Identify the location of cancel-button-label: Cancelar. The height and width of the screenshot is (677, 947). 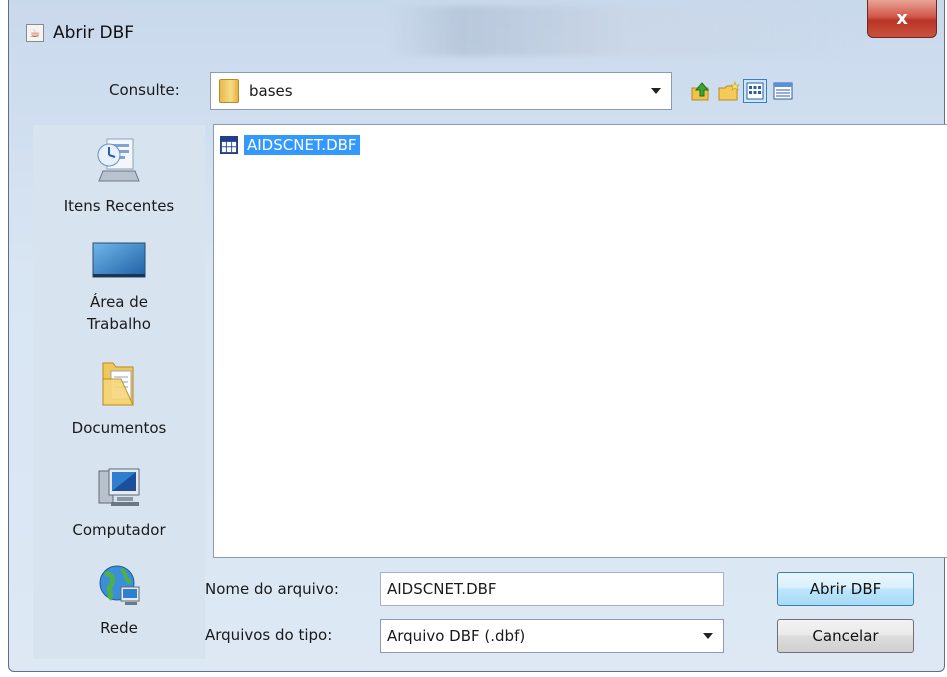
(845, 636).